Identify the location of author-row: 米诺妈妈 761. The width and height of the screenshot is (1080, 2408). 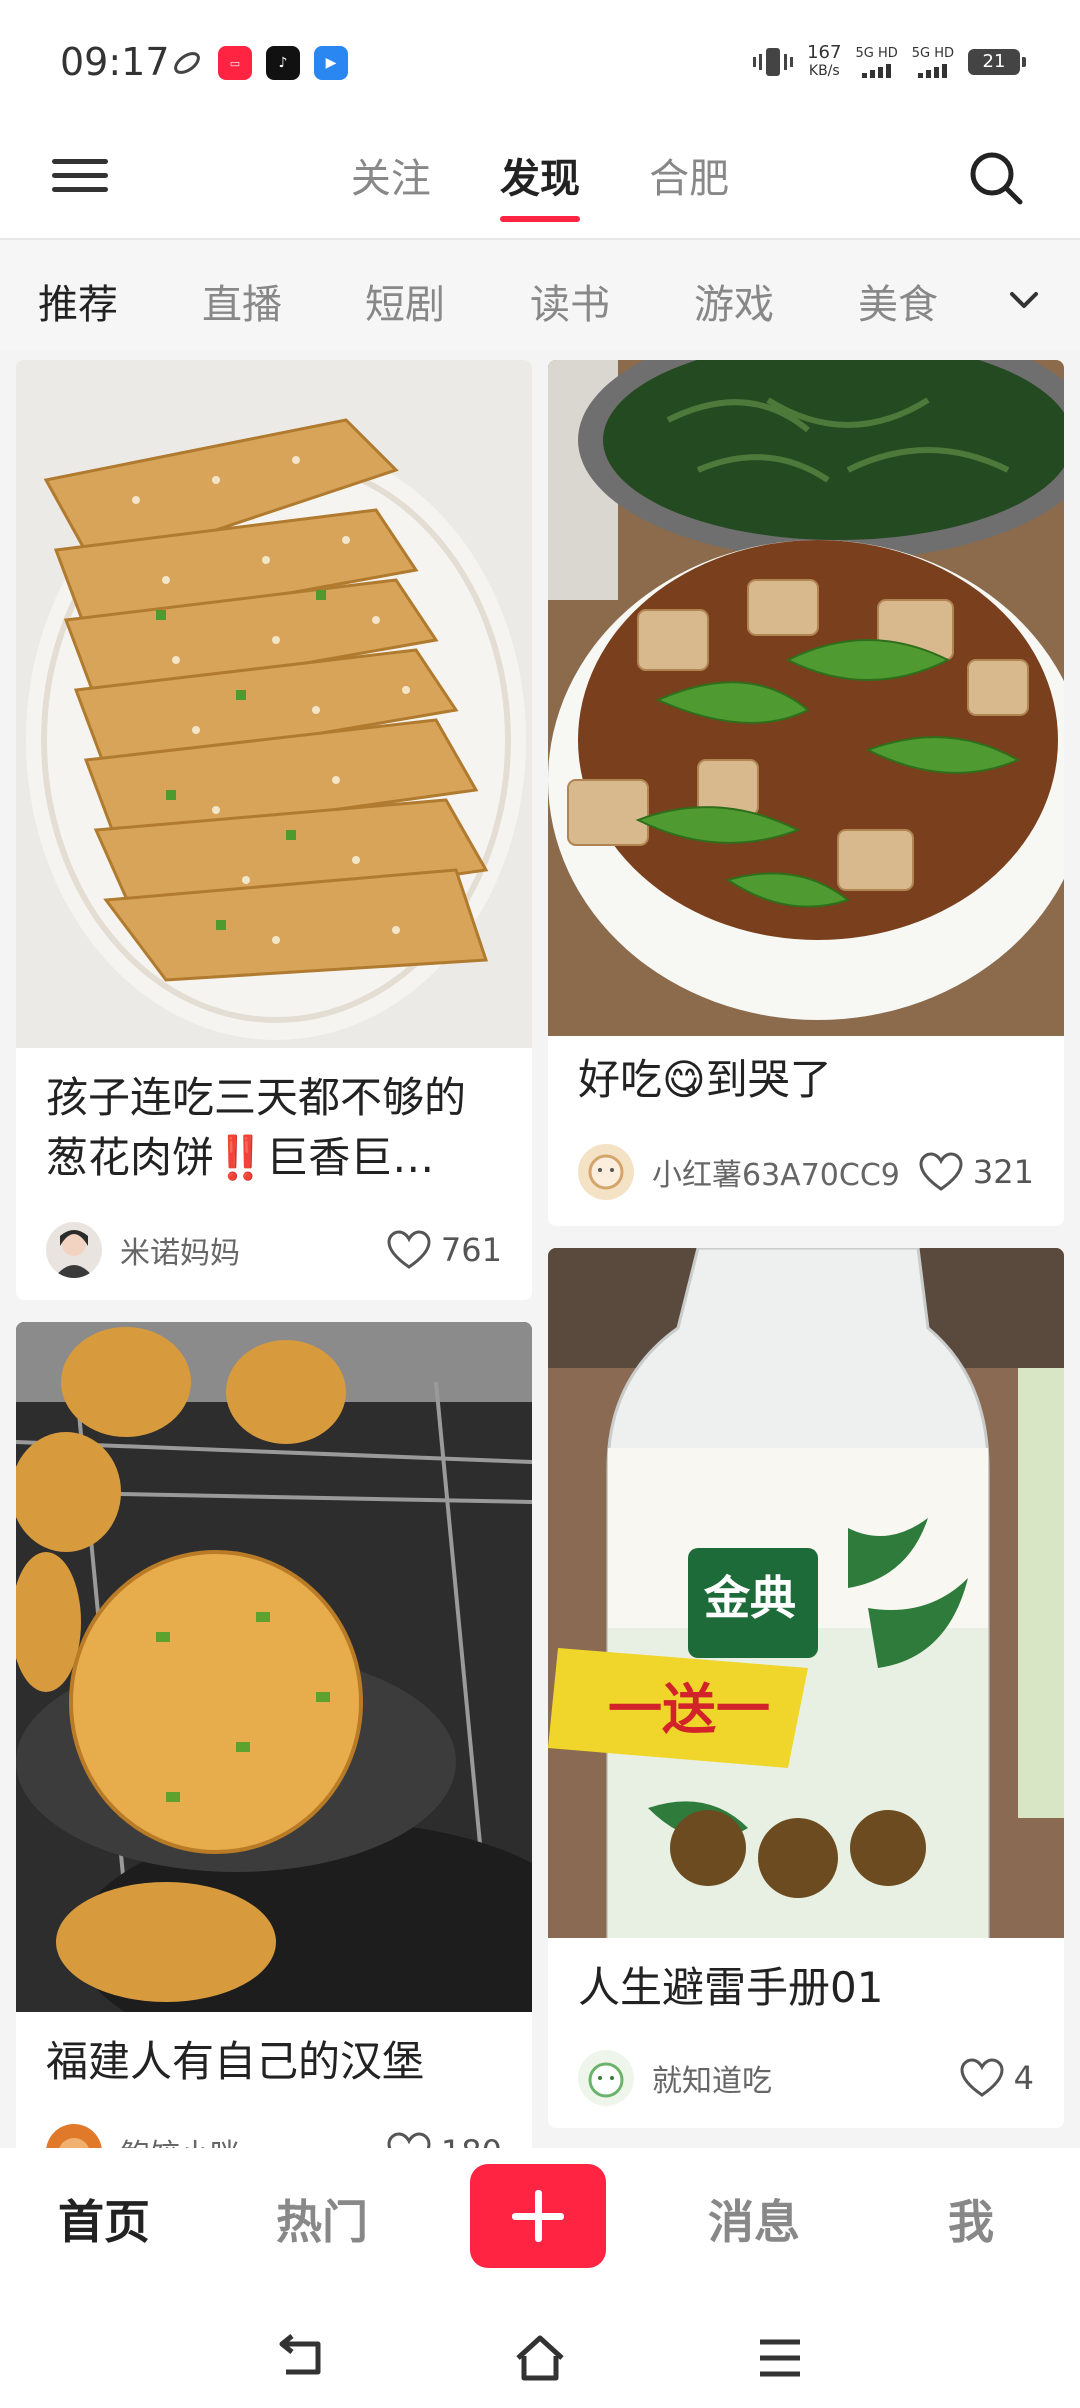
(274, 1250).